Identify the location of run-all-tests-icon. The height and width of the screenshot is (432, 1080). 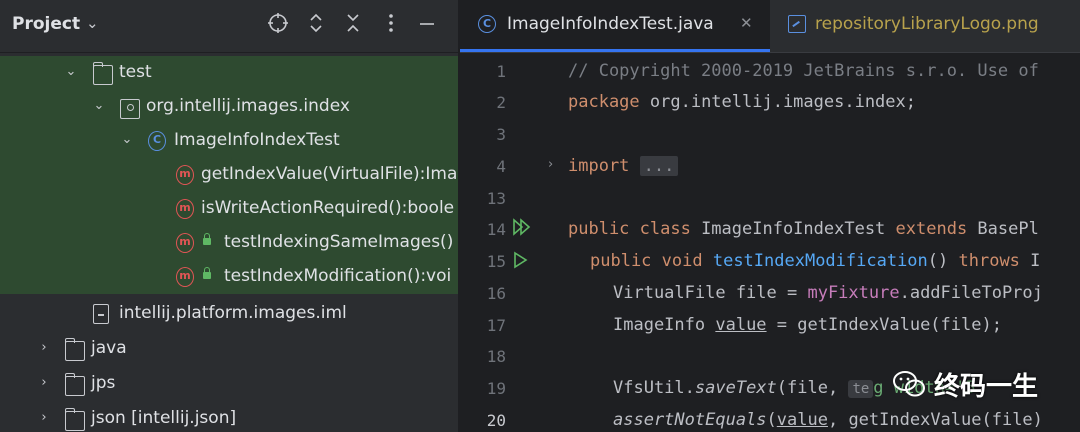
(522, 229).